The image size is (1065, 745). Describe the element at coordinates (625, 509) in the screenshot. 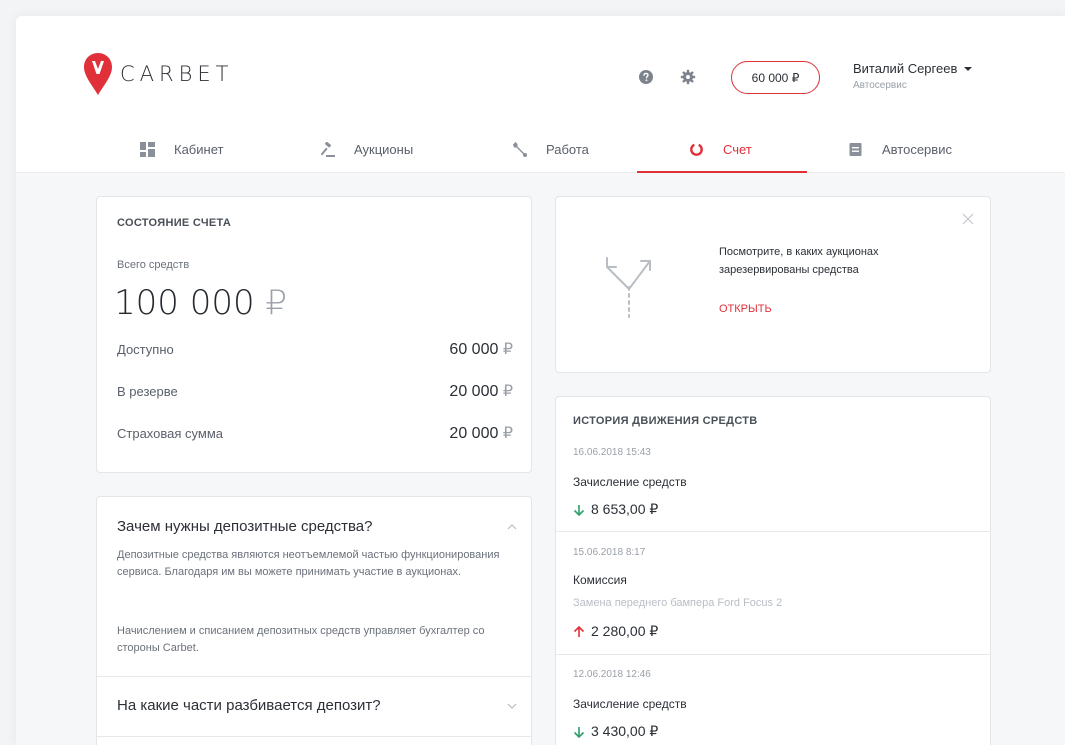

I see `amount-value: 8 653,00 ₽` at that location.